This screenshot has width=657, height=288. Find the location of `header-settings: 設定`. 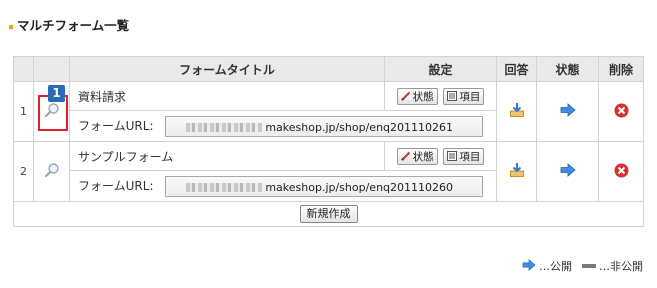

header-settings: 設定 is located at coordinates (440, 69).